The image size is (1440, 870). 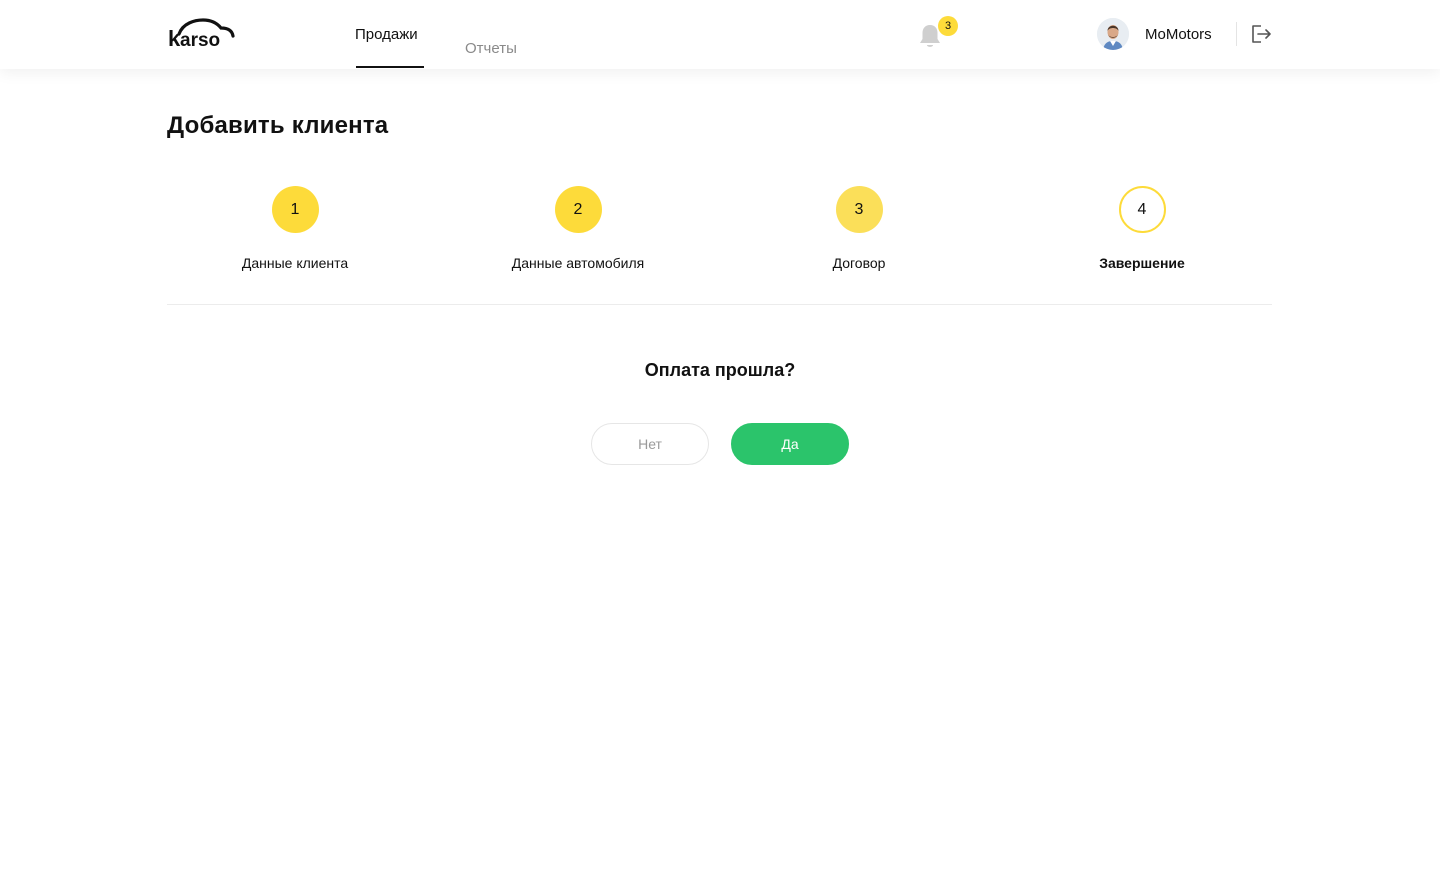 I want to click on step-3: 3 Договор, so click(x=859, y=228).